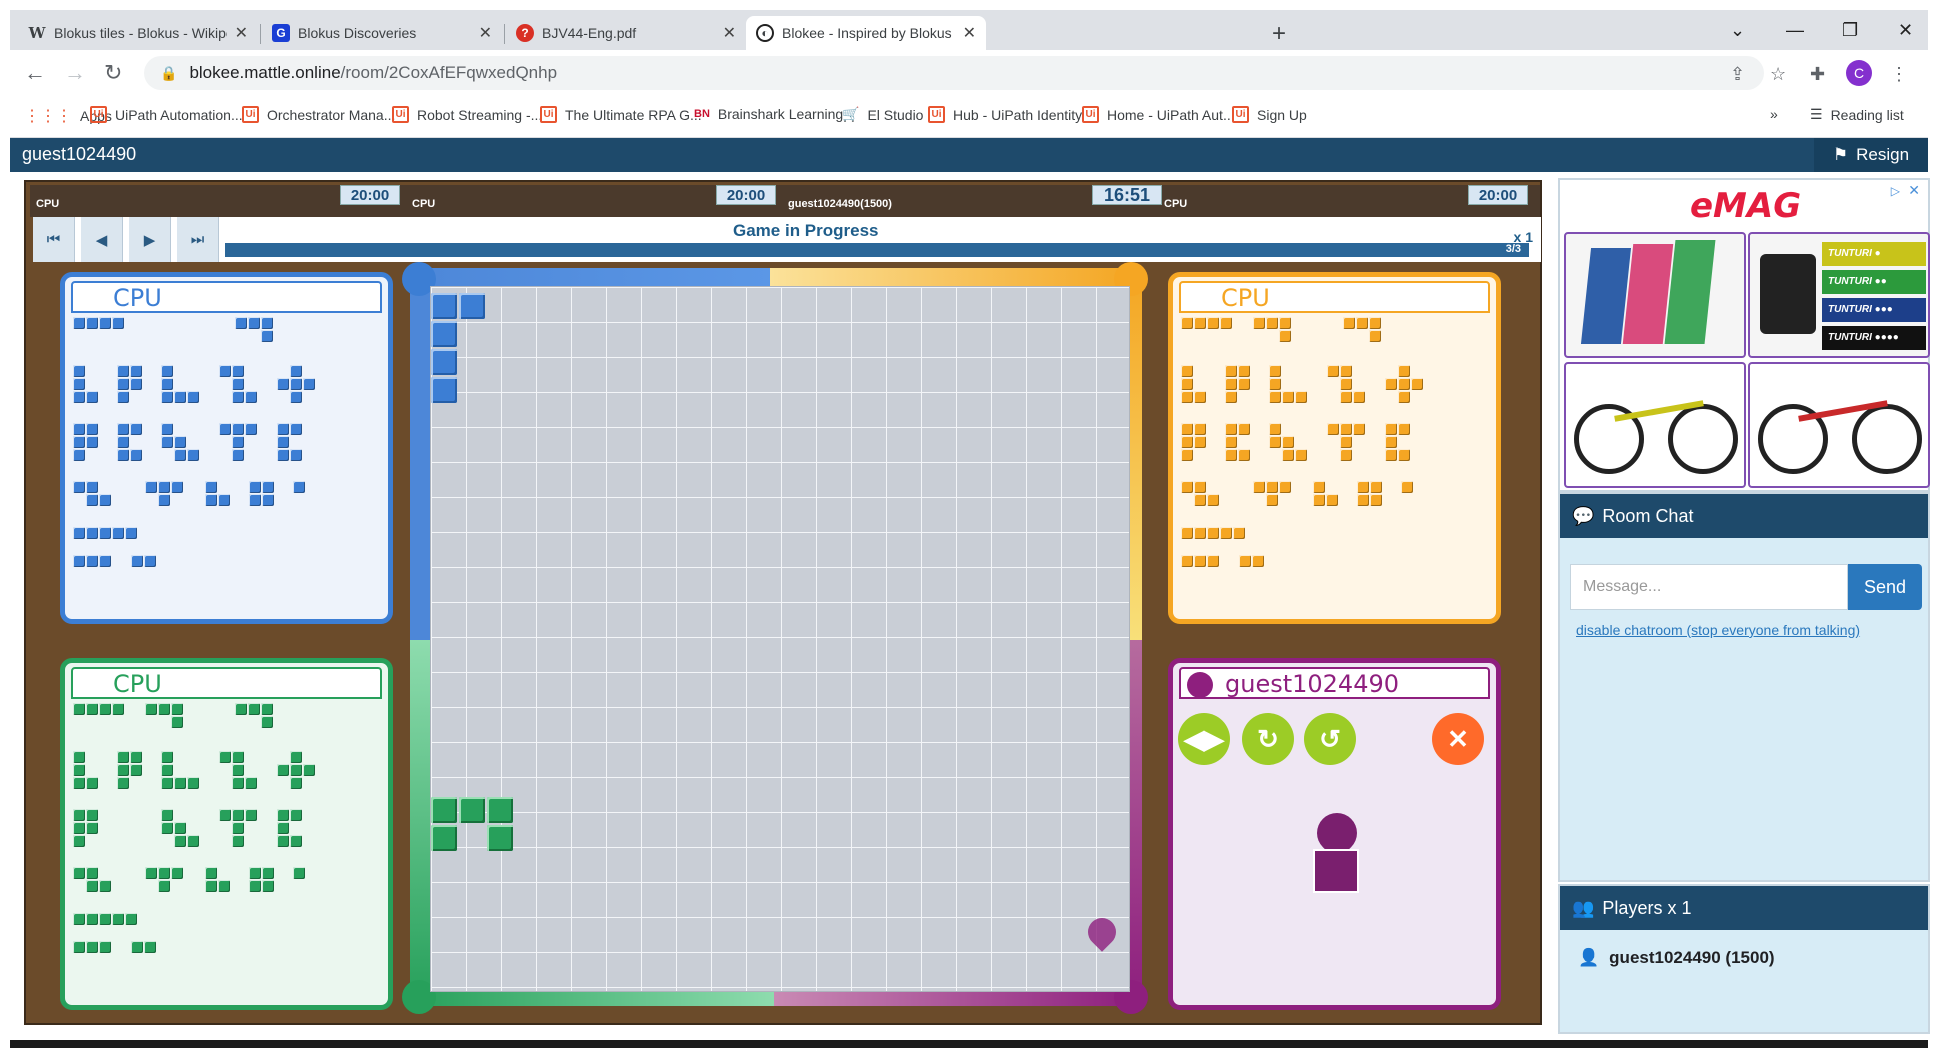 The height and width of the screenshot is (1048, 1938). What do you see at coordinates (1655, 425) in the screenshot?
I see `ad-bike-yellow` at bounding box center [1655, 425].